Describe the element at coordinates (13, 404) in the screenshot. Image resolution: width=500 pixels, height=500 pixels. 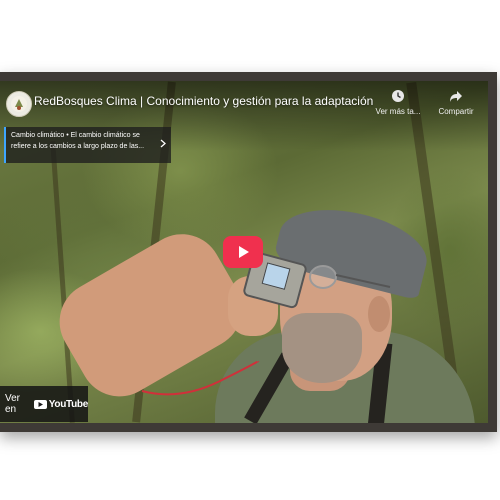
I see `watch-on-label: Ver en` at that location.